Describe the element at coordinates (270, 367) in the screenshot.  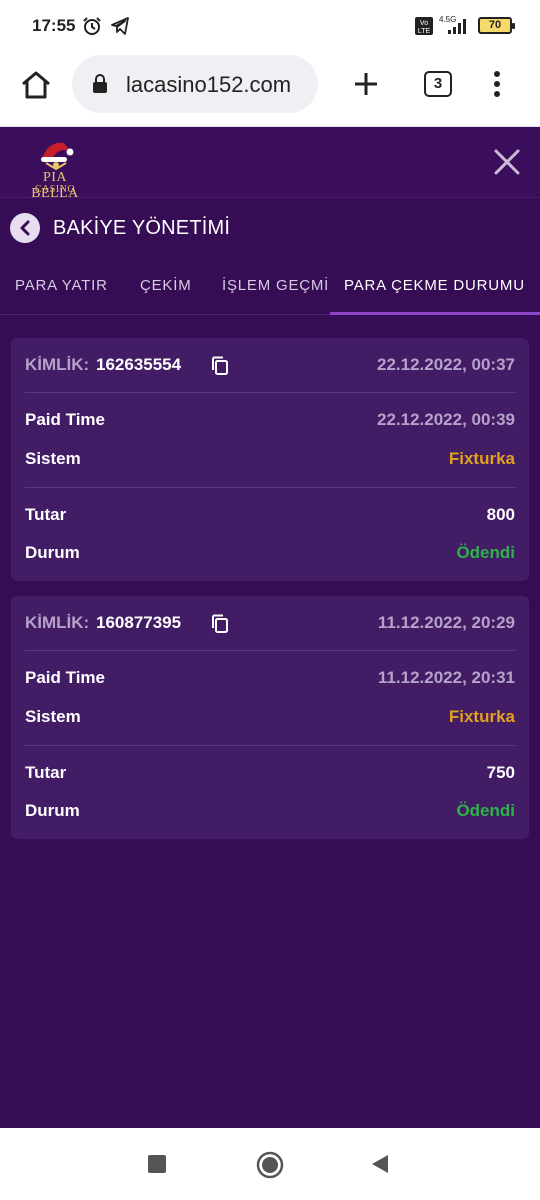
I see `card-header-row: KİMLİK: 162635554 22.12.2022, 00:37` at that location.